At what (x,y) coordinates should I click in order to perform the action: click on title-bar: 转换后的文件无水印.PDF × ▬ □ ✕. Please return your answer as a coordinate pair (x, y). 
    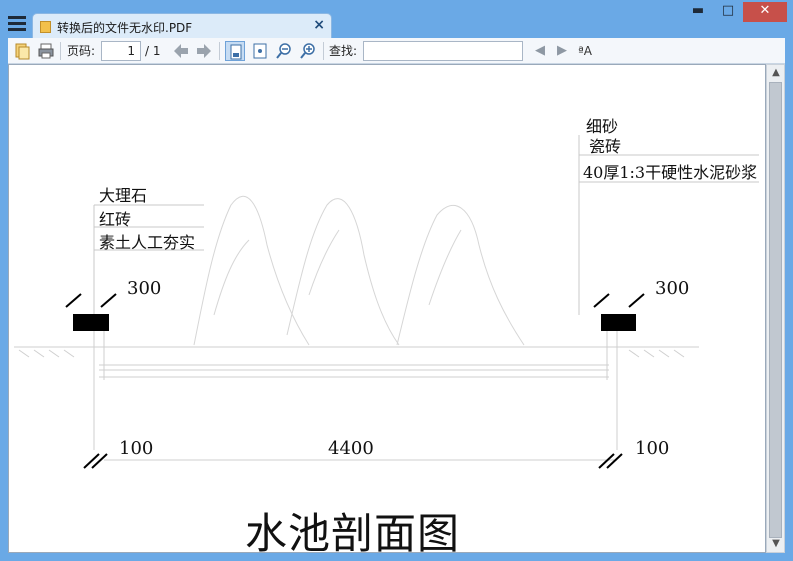
    Looking at the image, I should click on (396, 19).